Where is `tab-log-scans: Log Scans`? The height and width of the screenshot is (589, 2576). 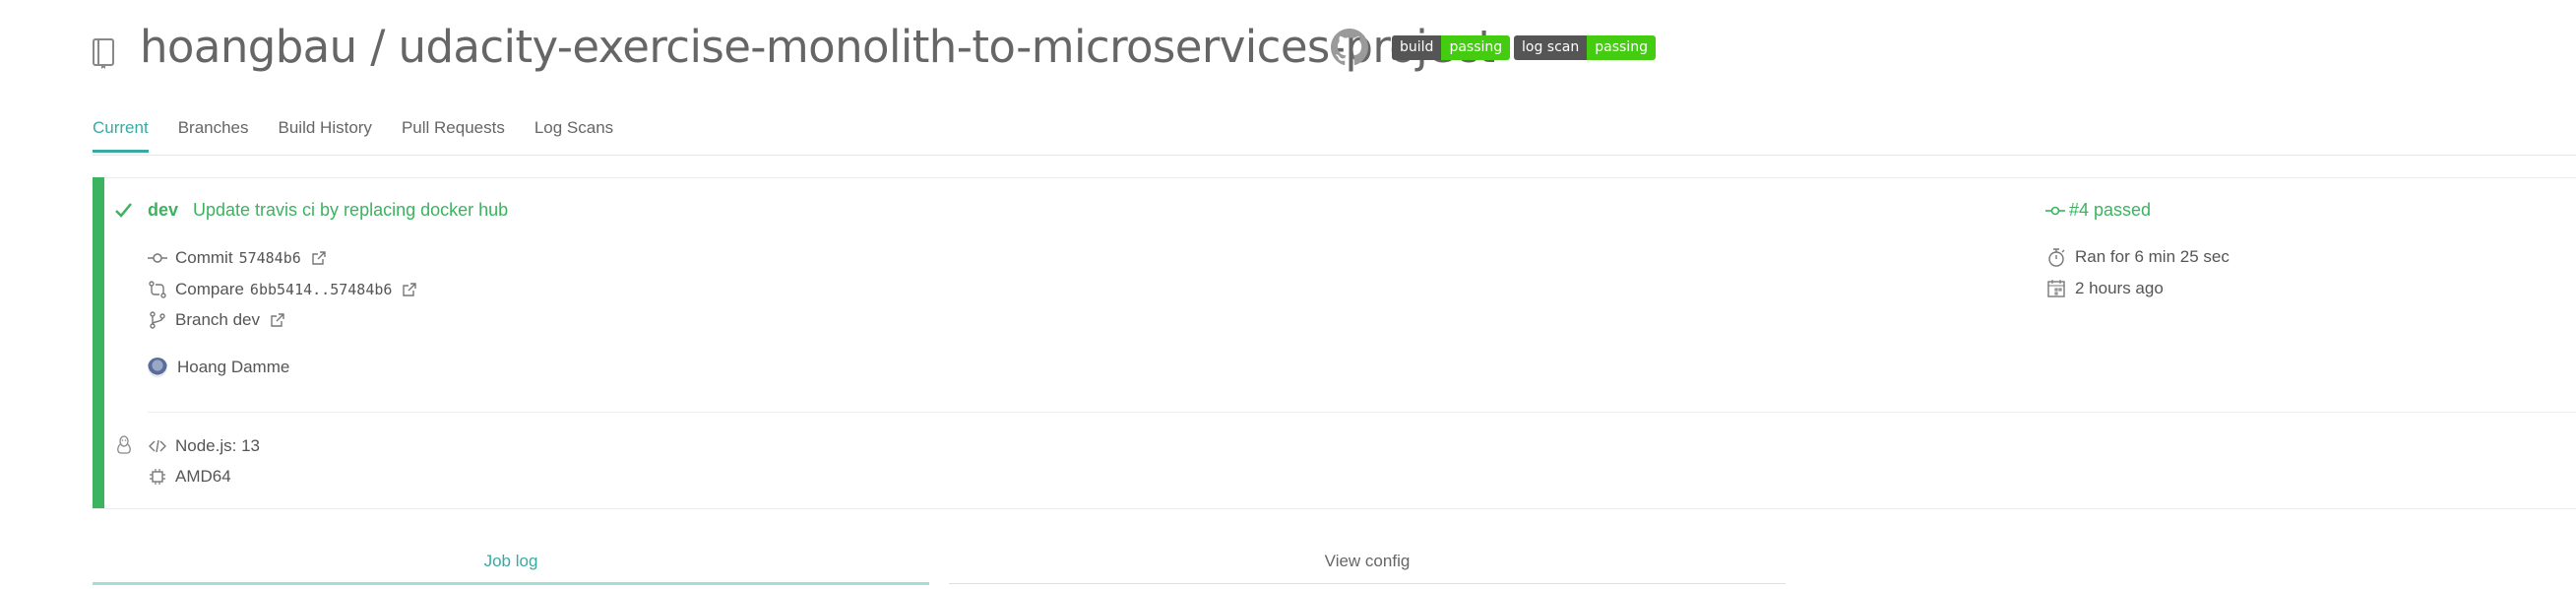
tab-log-scans: Log Scans is located at coordinates (573, 135).